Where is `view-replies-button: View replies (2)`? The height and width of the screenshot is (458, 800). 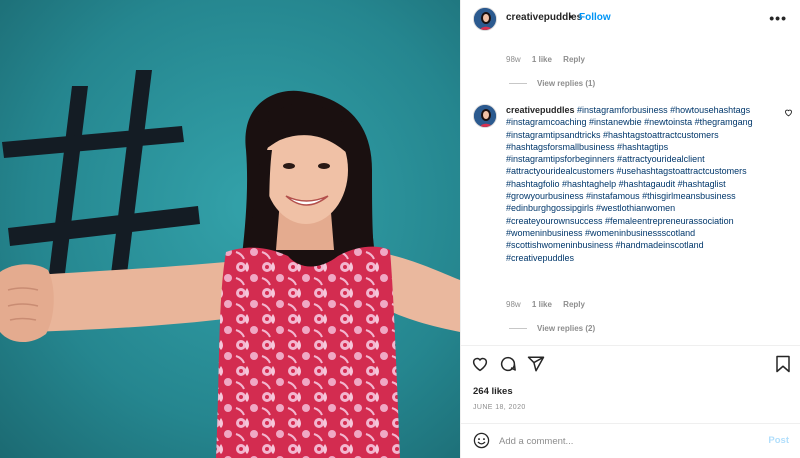 view-replies-button: View replies (2) is located at coordinates (552, 328).